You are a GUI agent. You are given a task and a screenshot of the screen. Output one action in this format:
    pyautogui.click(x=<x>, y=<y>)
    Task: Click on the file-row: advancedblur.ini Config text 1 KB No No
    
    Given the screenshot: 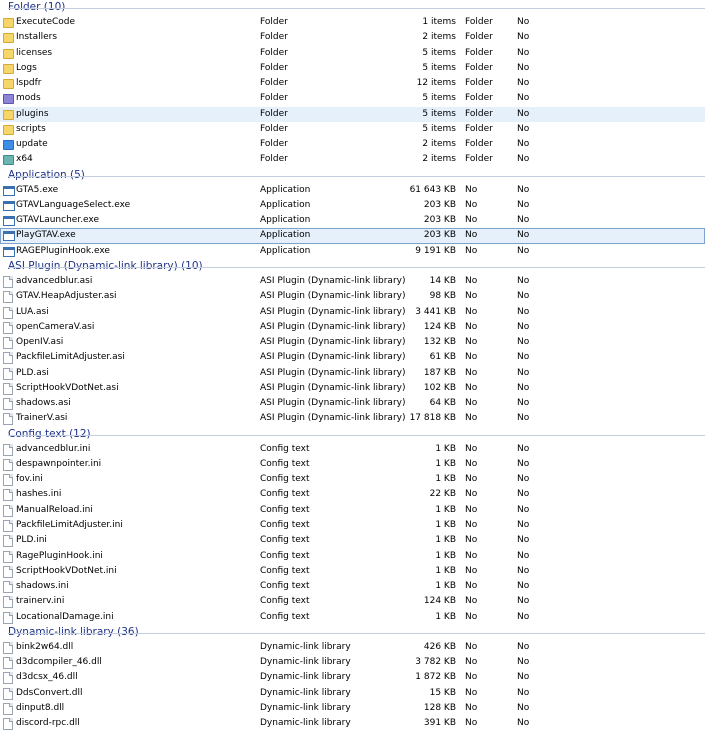 What is the action you would take?
    pyautogui.click(x=352, y=449)
    